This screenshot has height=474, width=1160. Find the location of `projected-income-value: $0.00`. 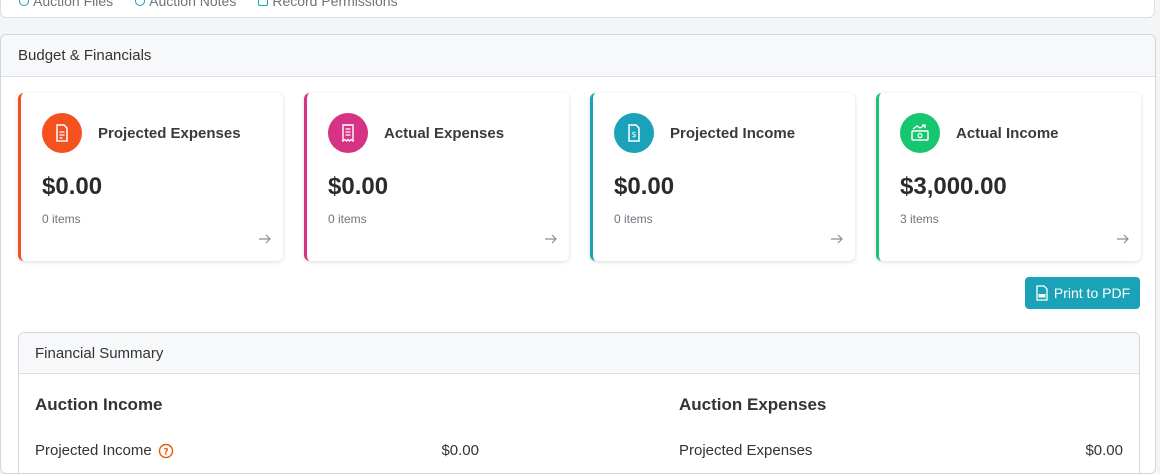

projected-income-value: $0.00 is located at coordinates (460, 450).